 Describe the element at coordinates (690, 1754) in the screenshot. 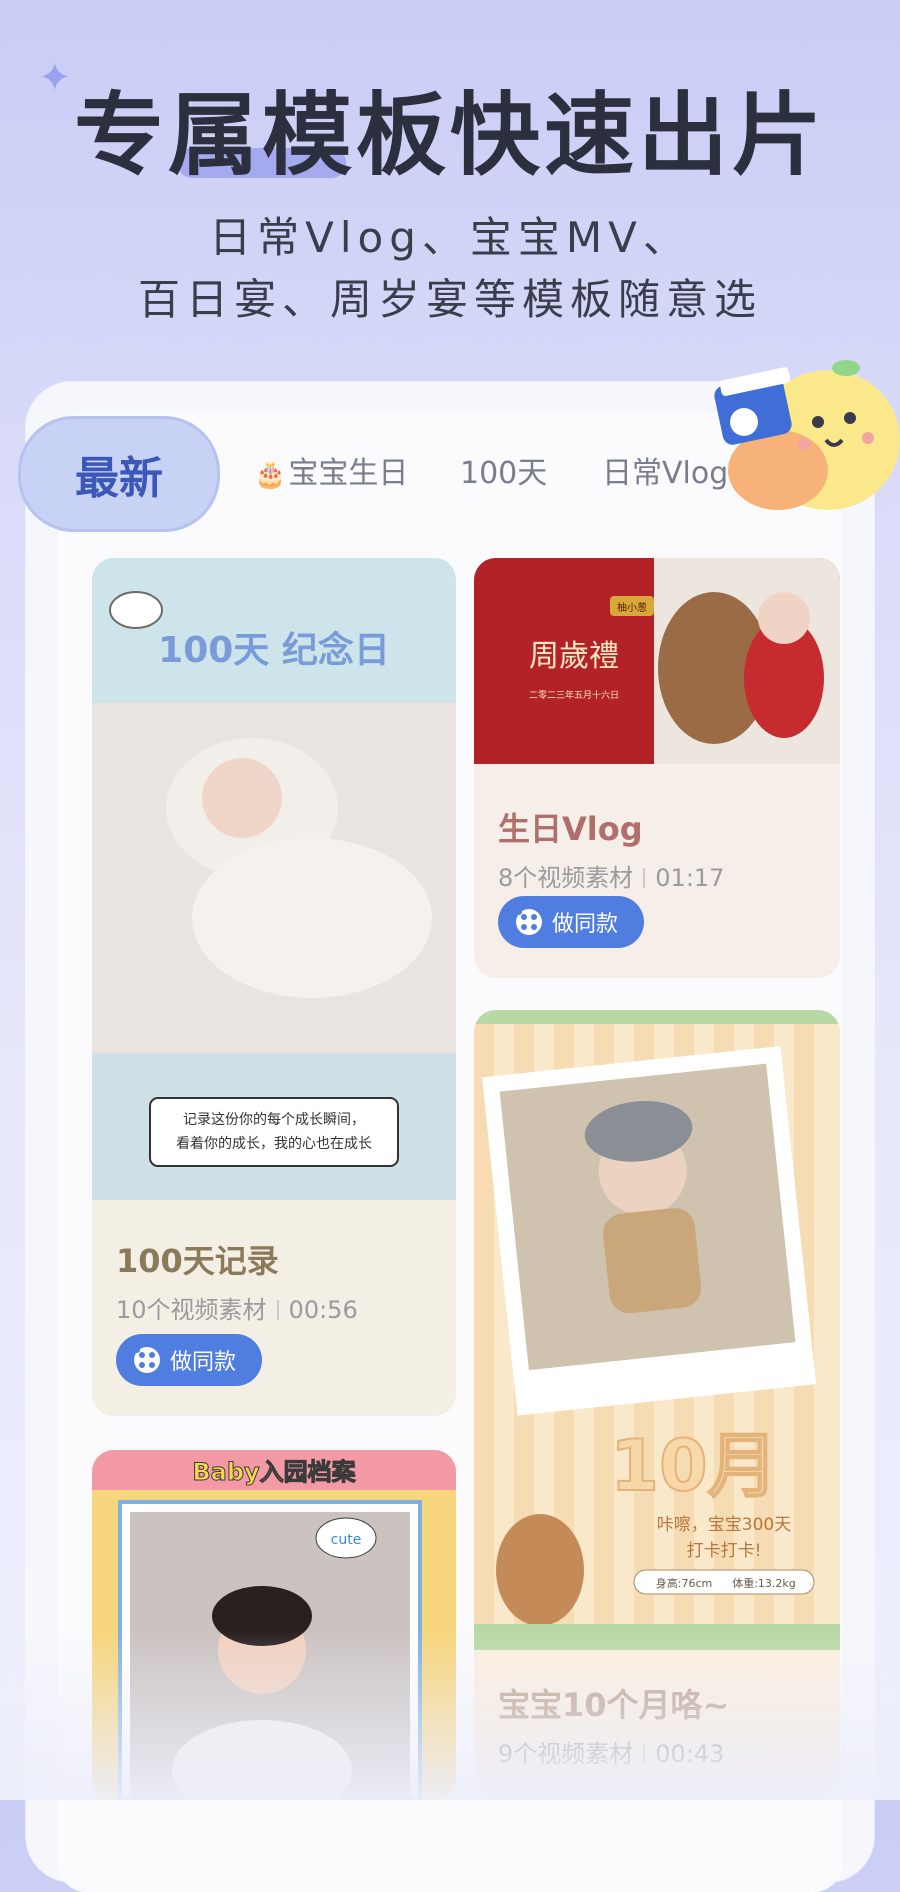

I see `duration: 00:43` at that location.